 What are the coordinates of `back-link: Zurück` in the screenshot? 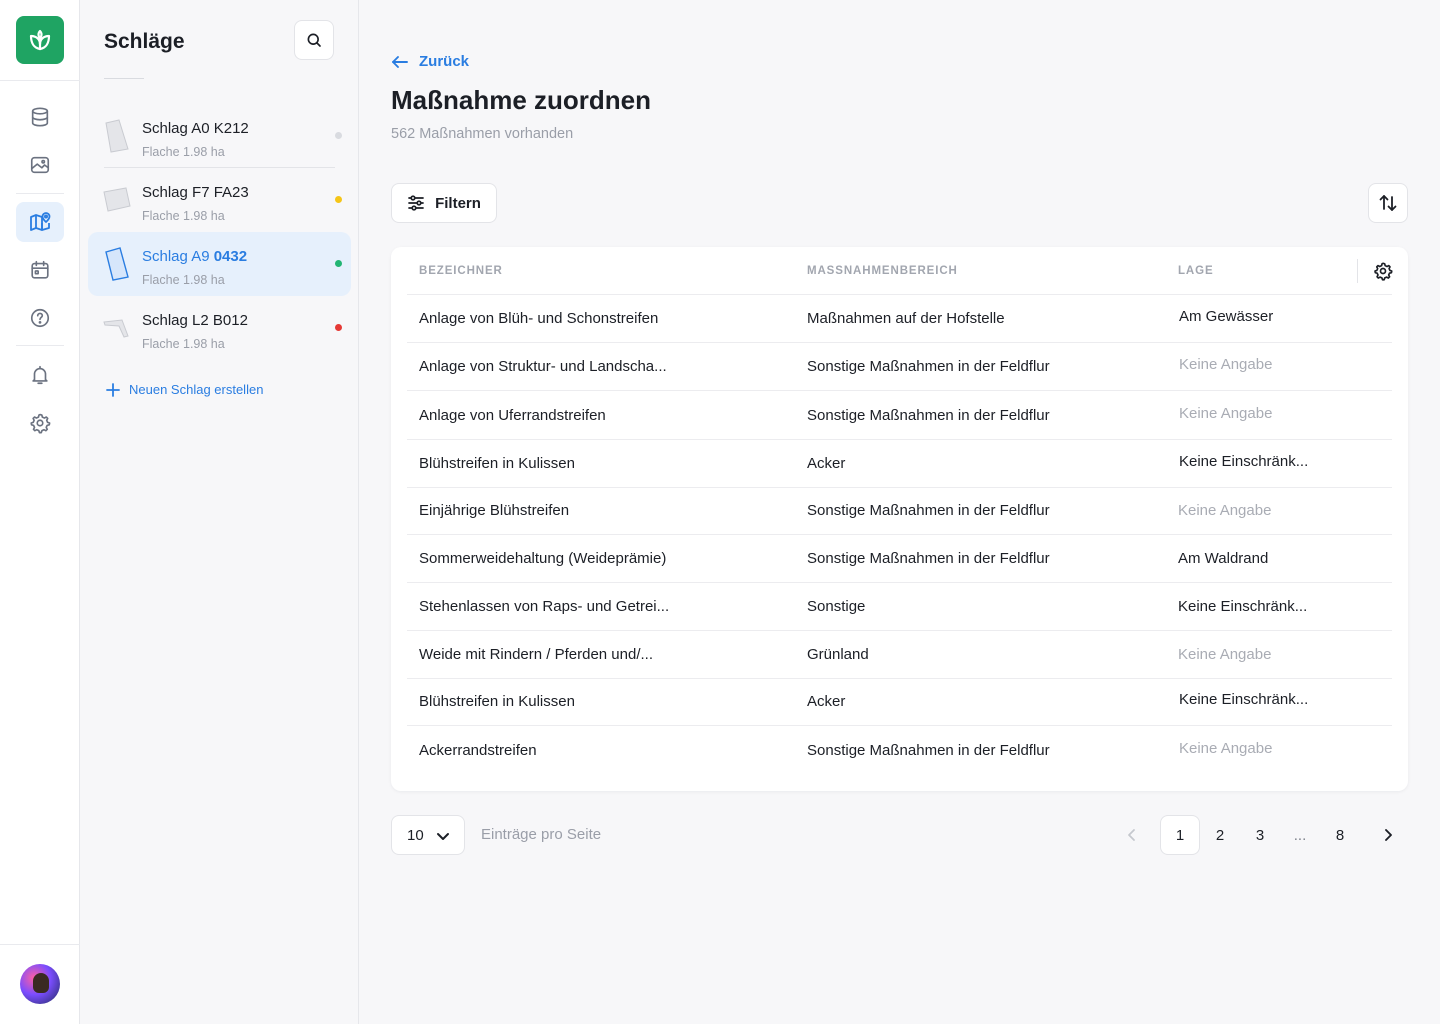 It's located at (430, 61).